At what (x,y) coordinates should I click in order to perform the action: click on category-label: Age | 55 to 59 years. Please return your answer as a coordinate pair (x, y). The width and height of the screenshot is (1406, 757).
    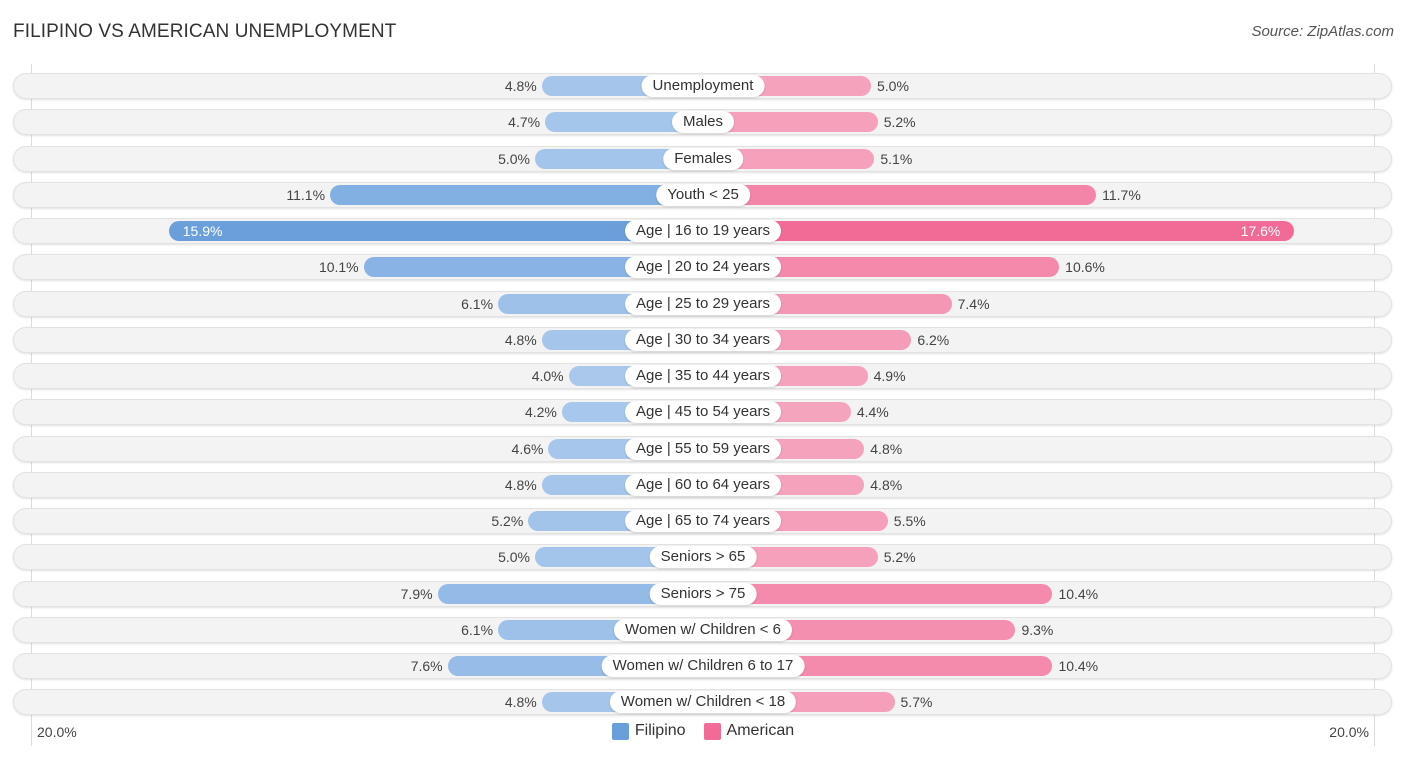
    Looking at the image, I should click on (703, 448).